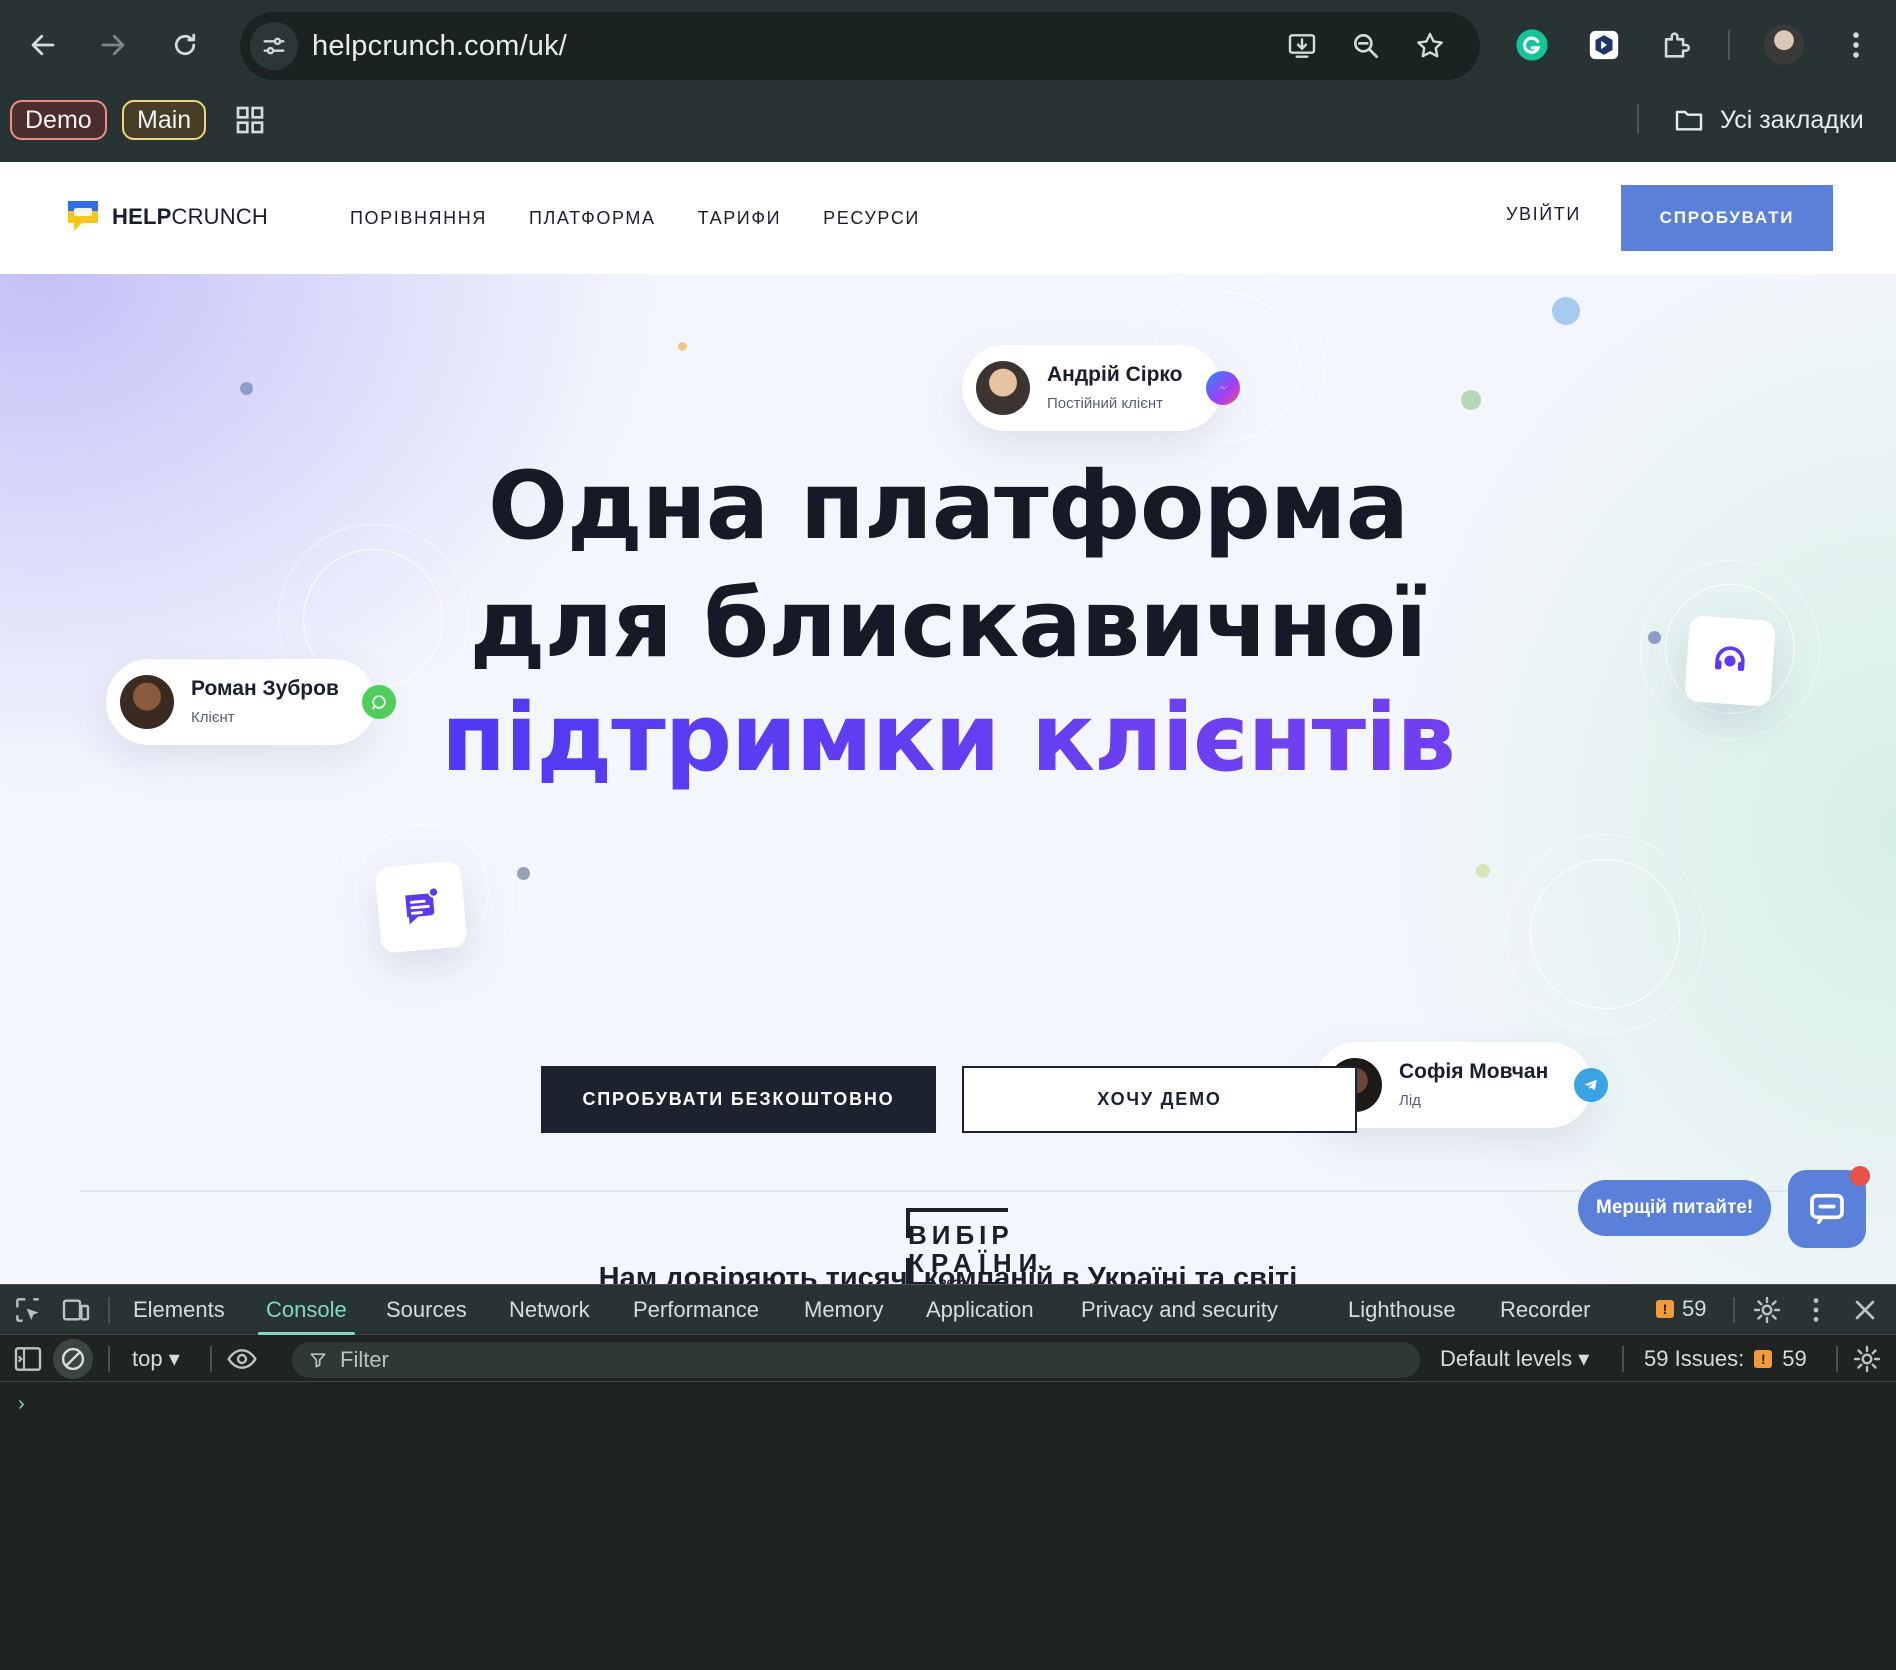 The height and width of the screenshot is (1670, 1896). Describe the element at coordinates (948, 1191) in the screenshot. I see `section-divider` at that location.